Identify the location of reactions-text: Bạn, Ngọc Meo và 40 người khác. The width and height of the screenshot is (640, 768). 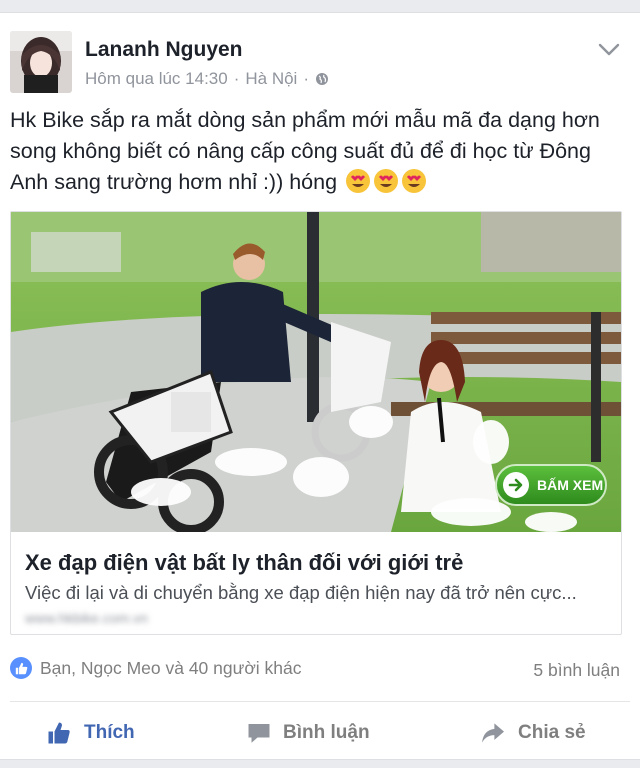
(171, 668).